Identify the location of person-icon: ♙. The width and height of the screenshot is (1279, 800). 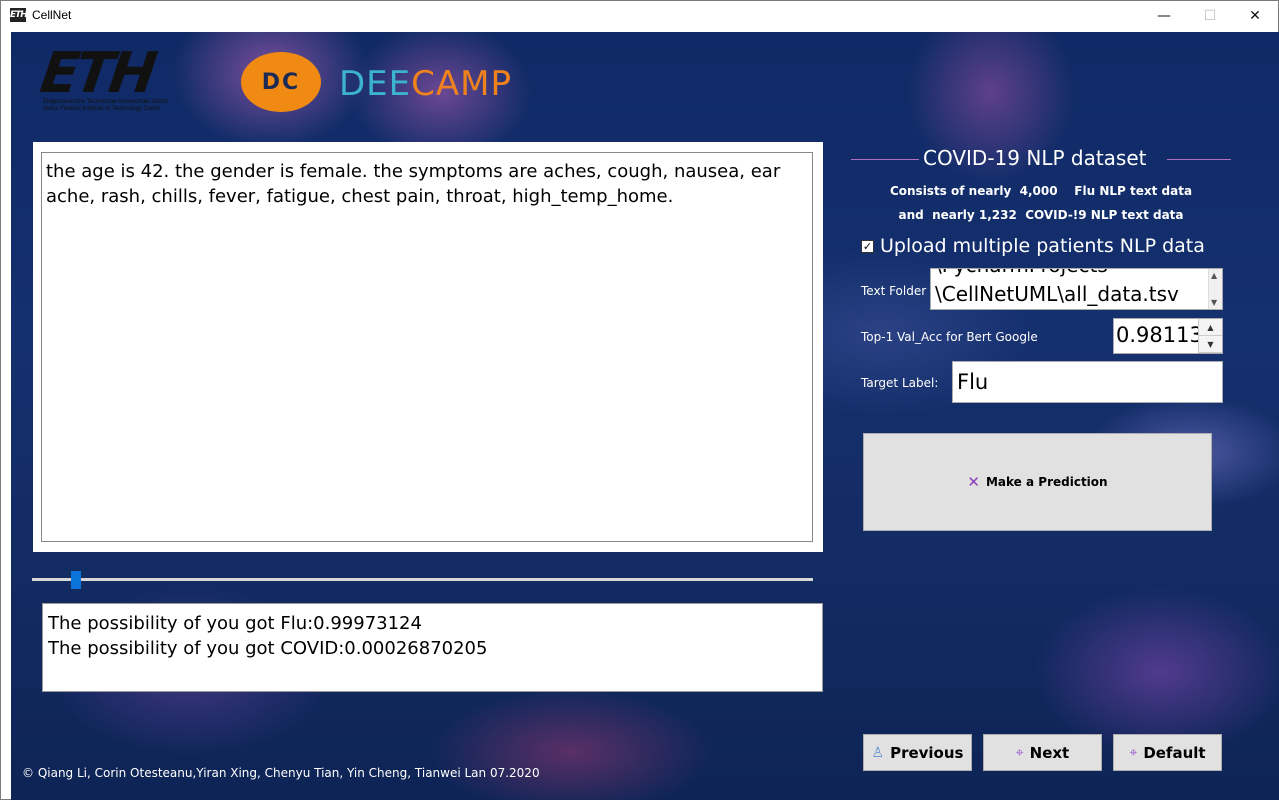
(878, 752).